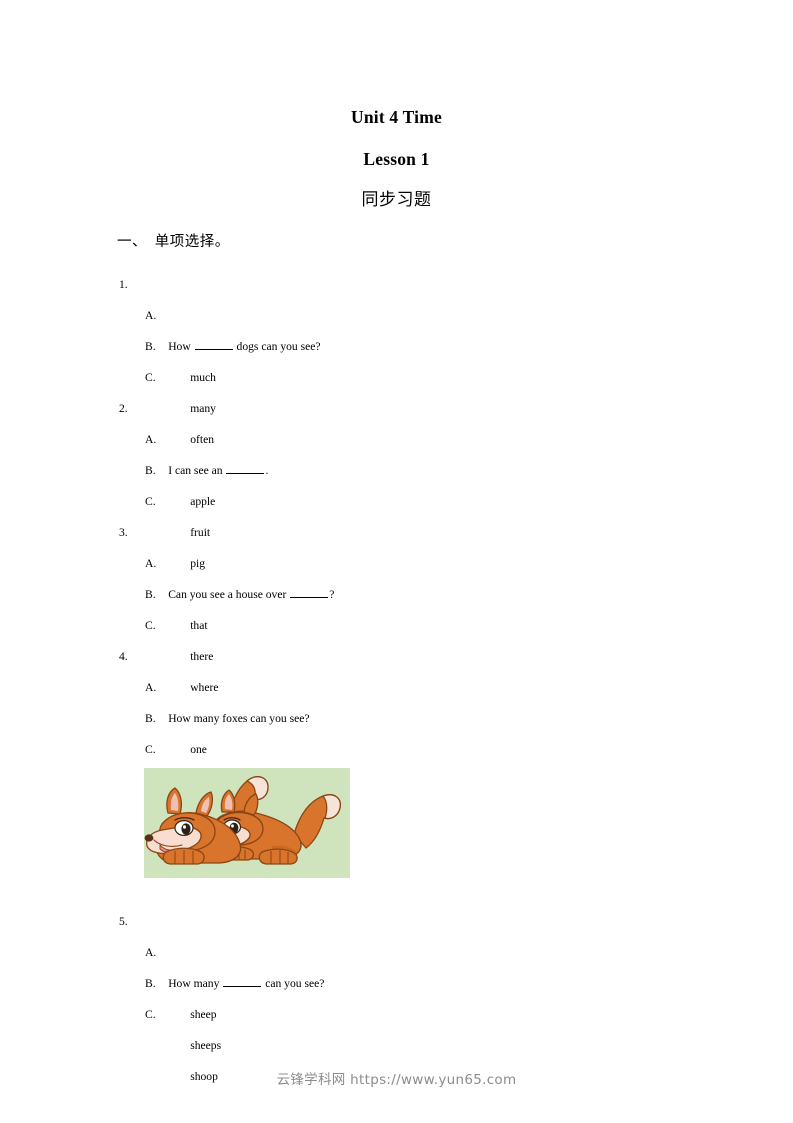 Image resolution: width=793 pixels, height=1123 pixels. What do you see at coordinates (396, 342) in the screenshot?
I see `option-row: A. much` at bounding box center [396, 342].